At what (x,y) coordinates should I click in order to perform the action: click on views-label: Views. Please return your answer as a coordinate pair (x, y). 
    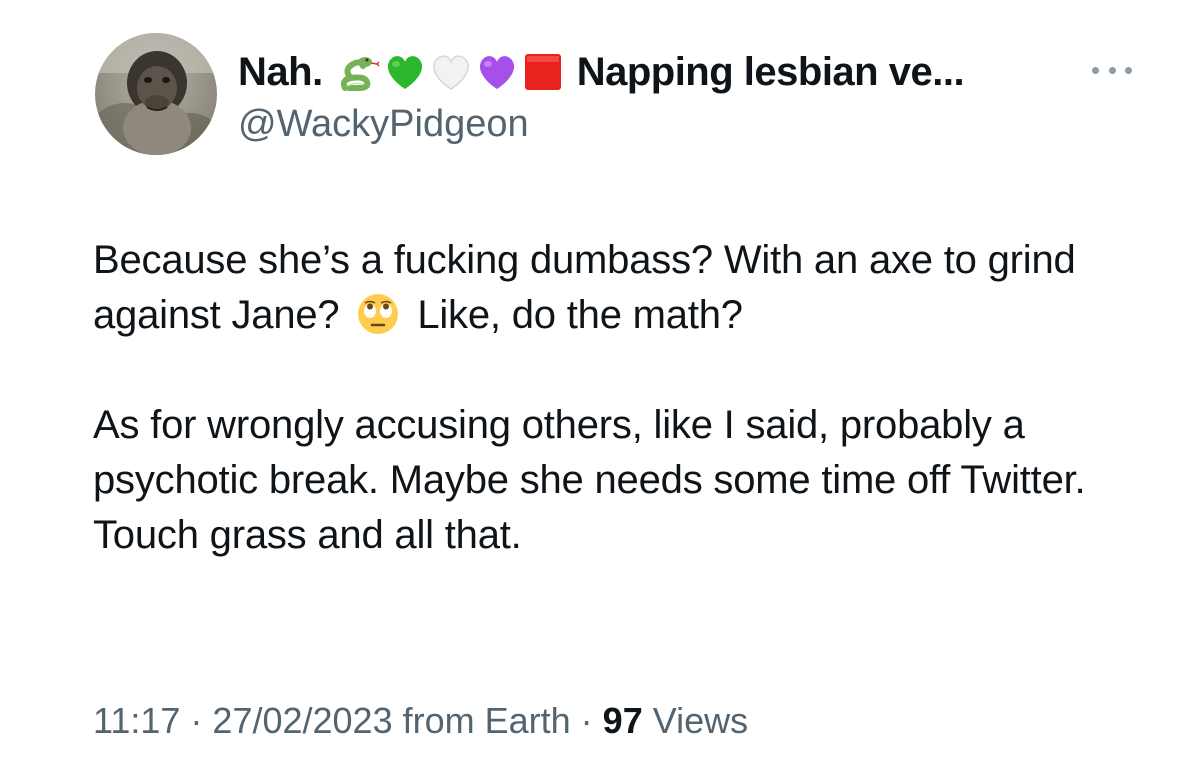
    Looking at the image, I should click on (695, 720).